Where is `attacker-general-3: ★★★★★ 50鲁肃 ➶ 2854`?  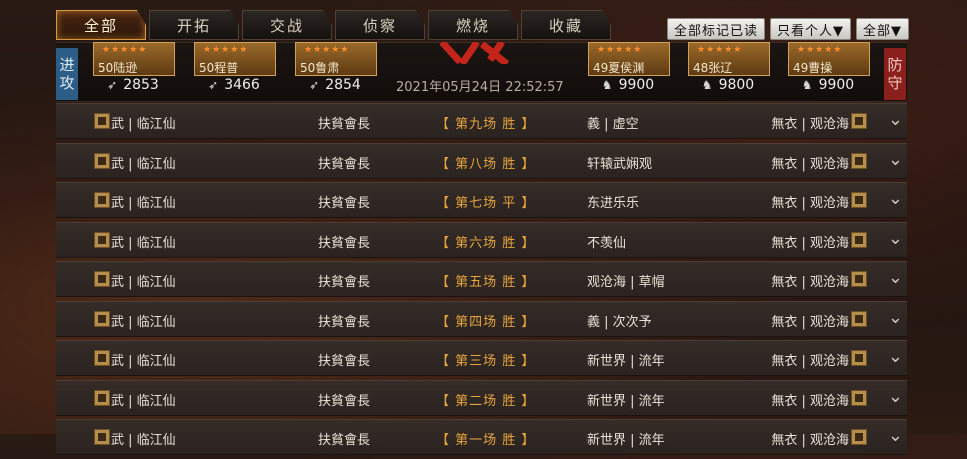
attacker-general-3: ★★★★★ 50鲁肃 ➶ 2854 is located at coordinates (336, 71).